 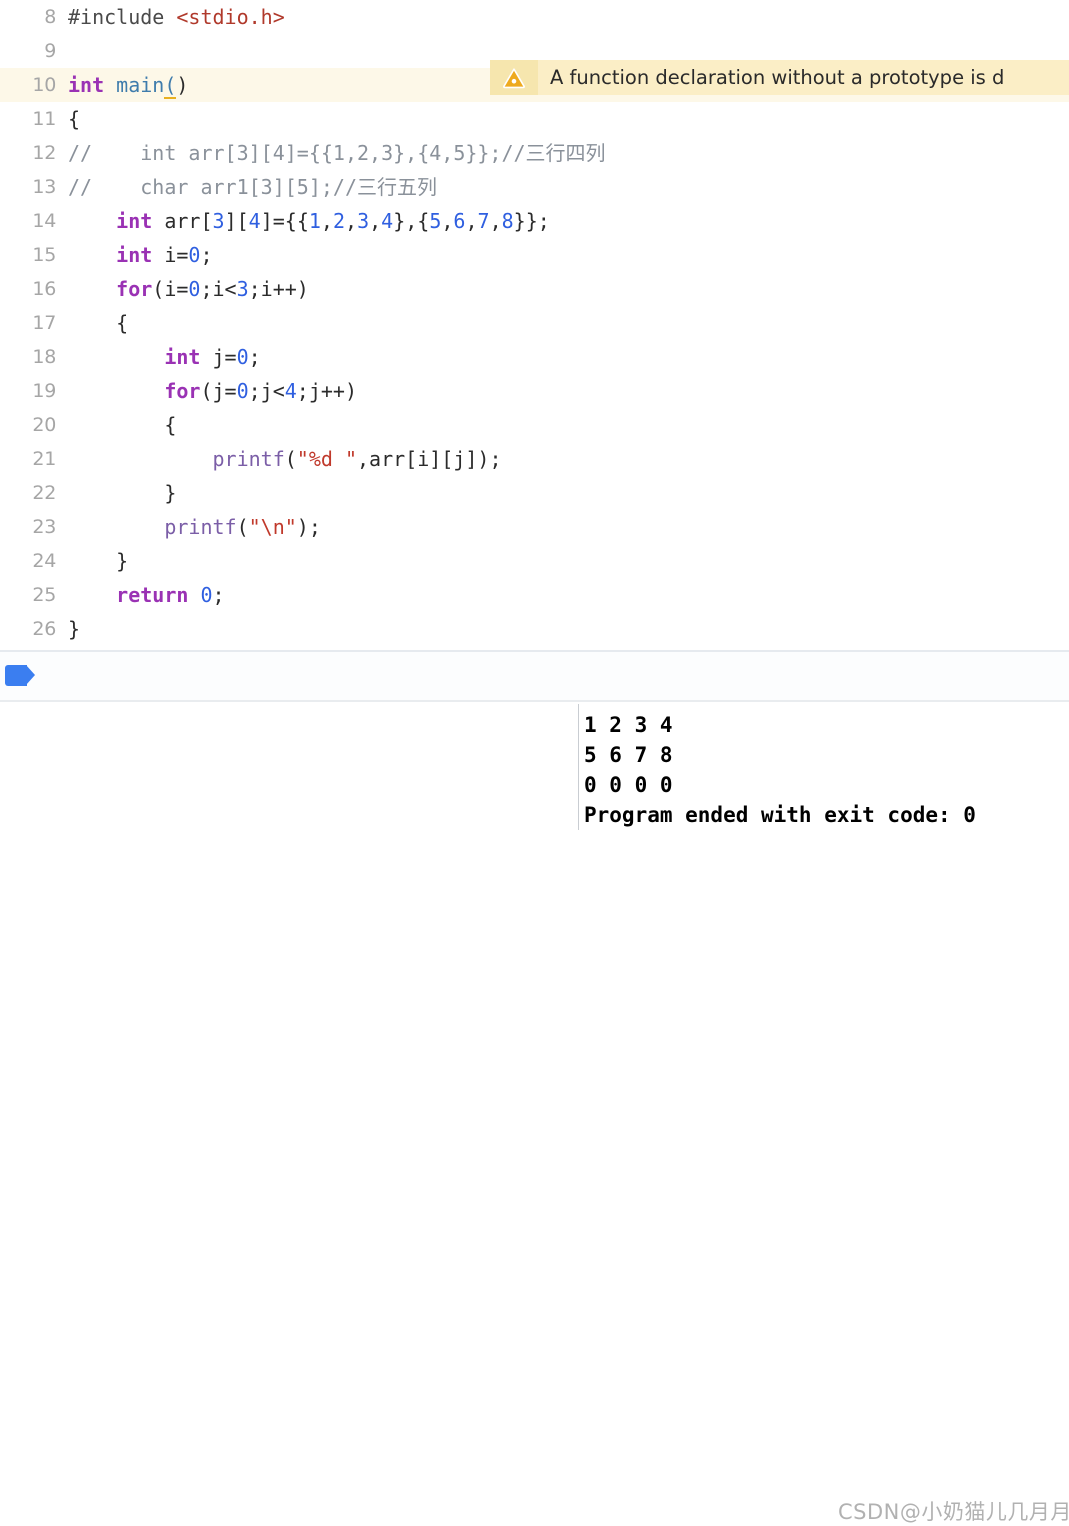 I want to click on code-text: int j=0;, so click(x=164, y=357).